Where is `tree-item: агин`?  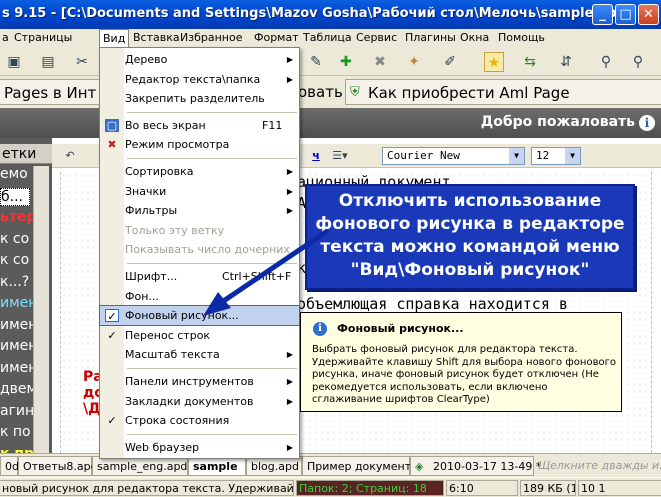 tree-item: агин is located at coordinates (17, 411).